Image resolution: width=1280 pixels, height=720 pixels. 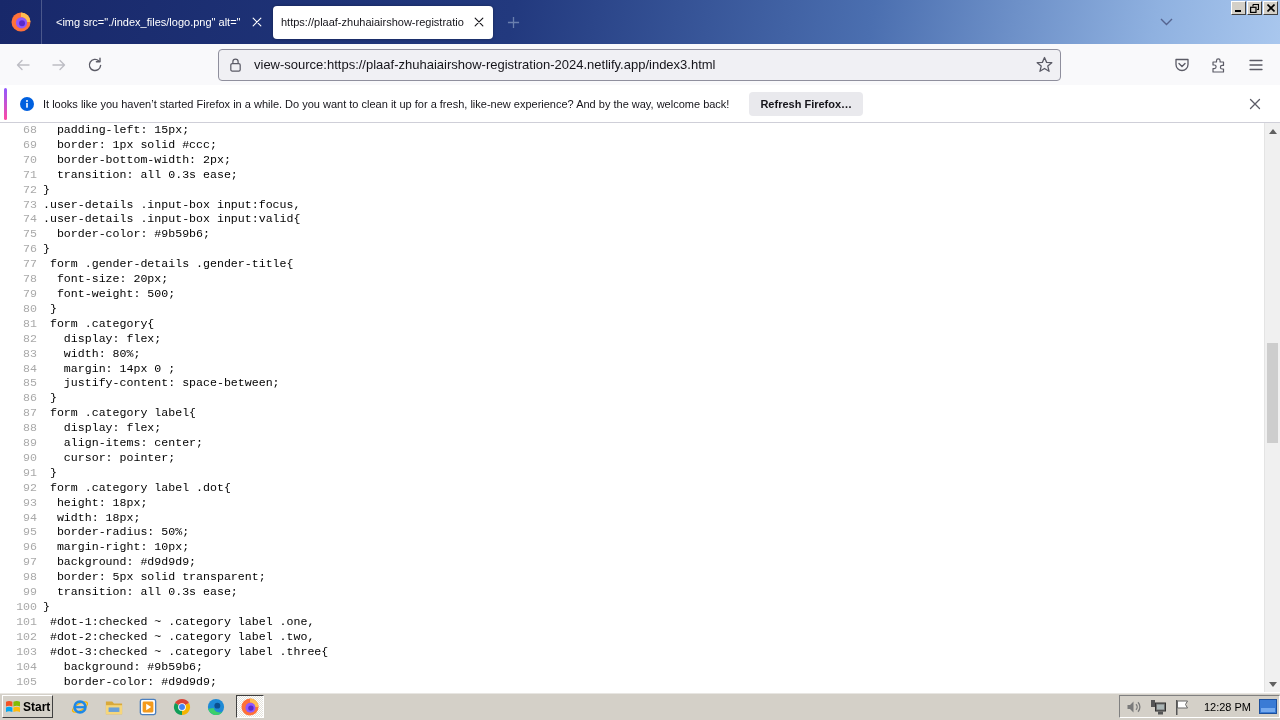 What do you see at coordinates (132, 235) in the screenshot?
I see `code-line: border-color: #9b59b6;` at bounding box center [132, 235].